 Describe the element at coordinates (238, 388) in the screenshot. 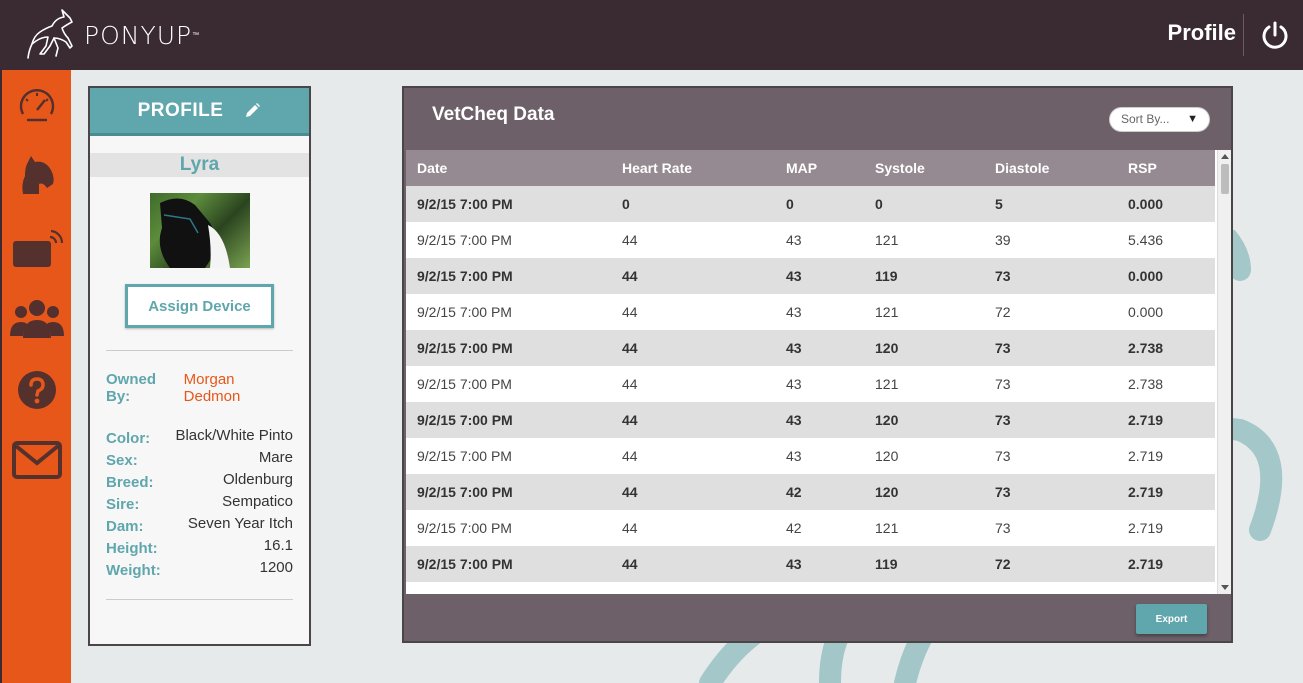

I see `owner-name-link: Morgan Dedmon` at that location.